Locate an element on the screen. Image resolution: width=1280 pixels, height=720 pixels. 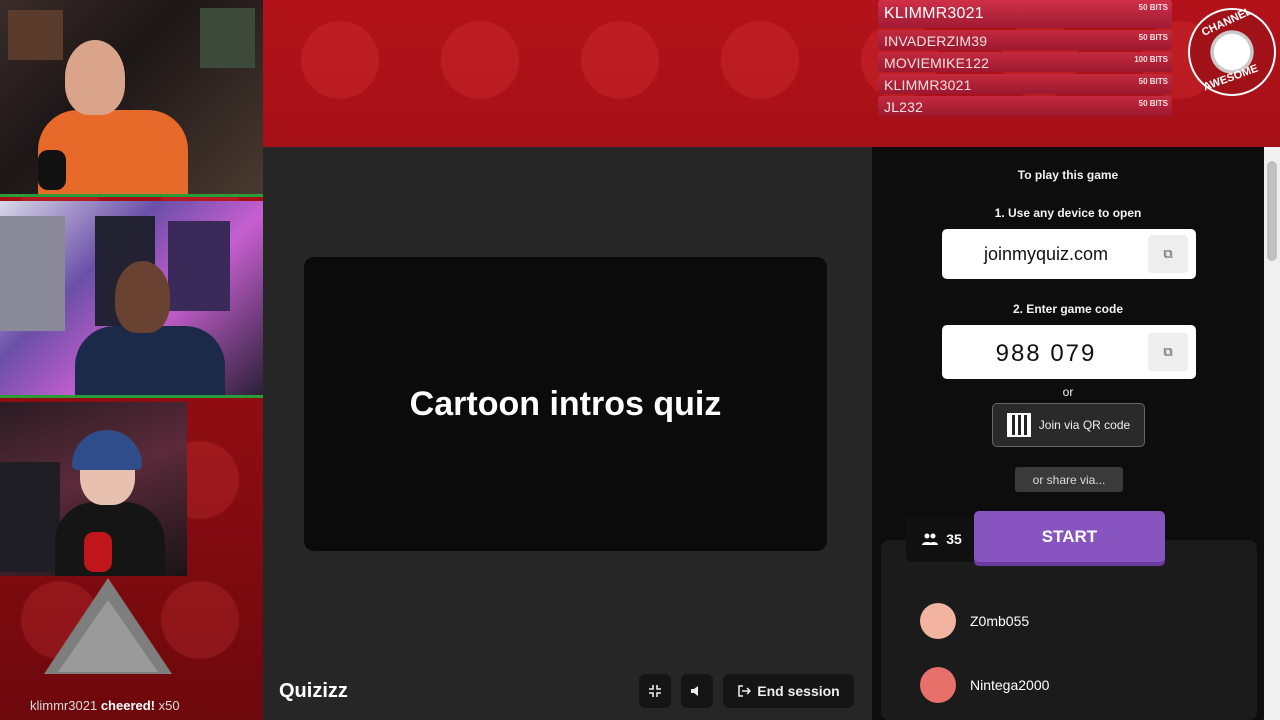
fullscreen-button is located at coordinates (655, 691).